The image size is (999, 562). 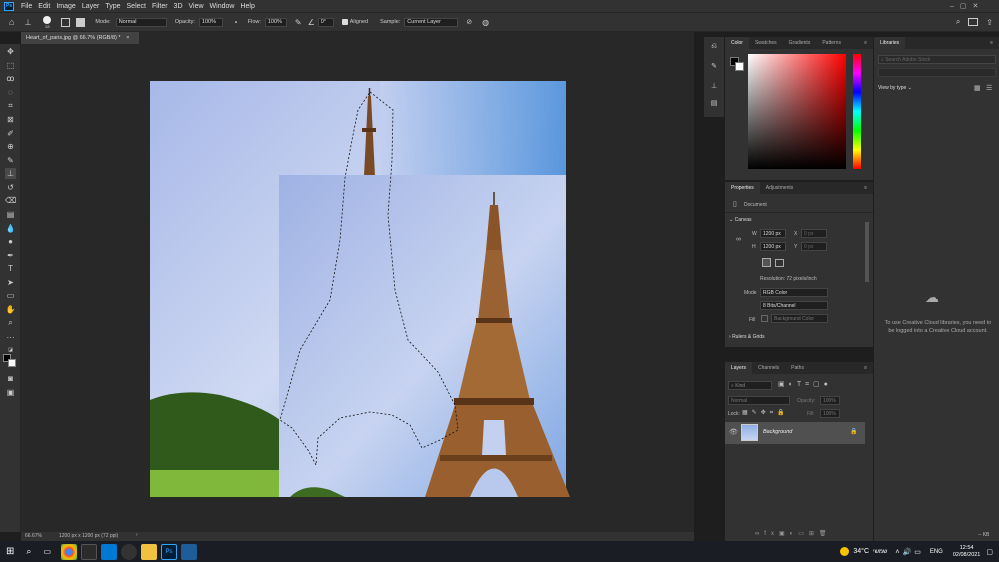 I want to click on canvas-section-toggle: ⌄ Canvas, so click(x=740, y=220).